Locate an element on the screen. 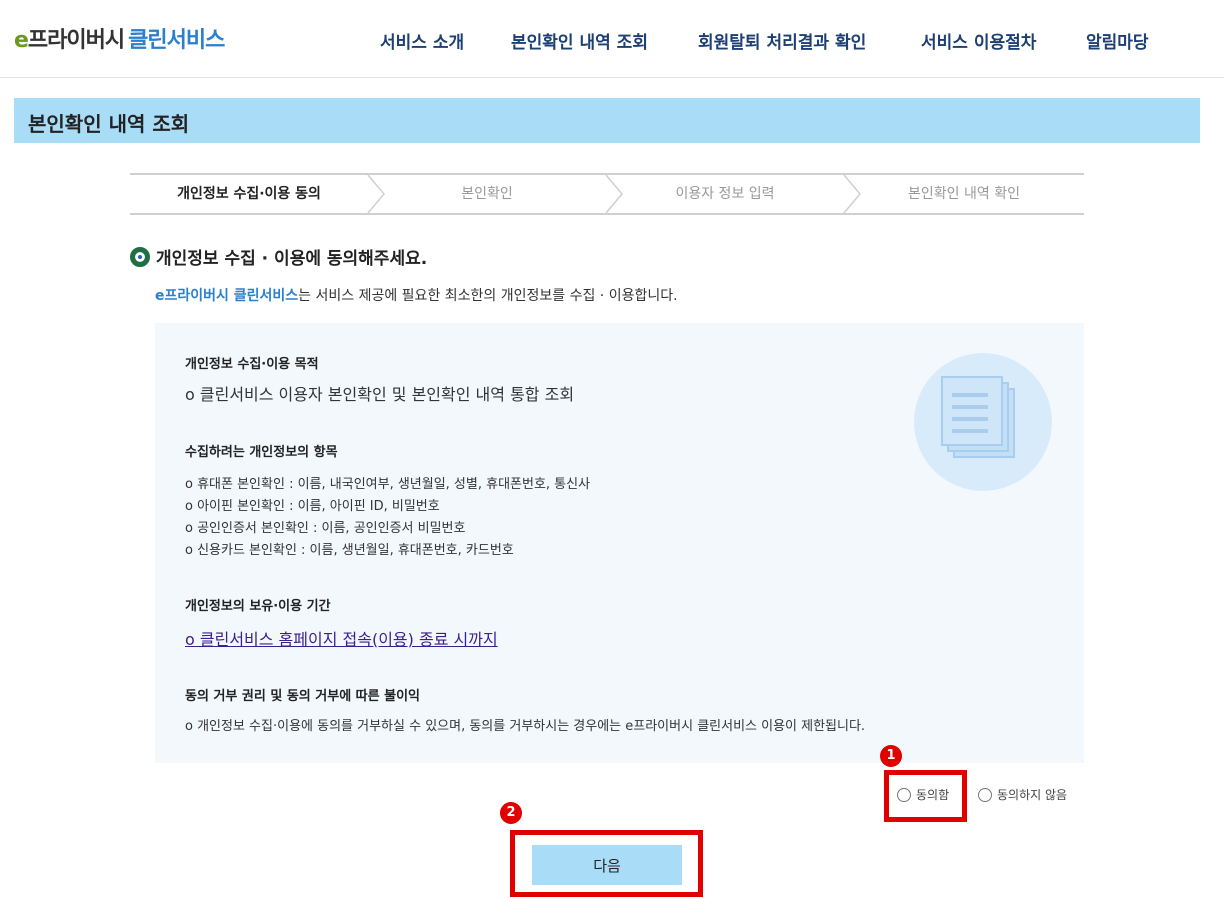 The height and width of the screenshot is (898, 1224). logo-clean-service: 클린서비스 is located at coordinates (176, 40).